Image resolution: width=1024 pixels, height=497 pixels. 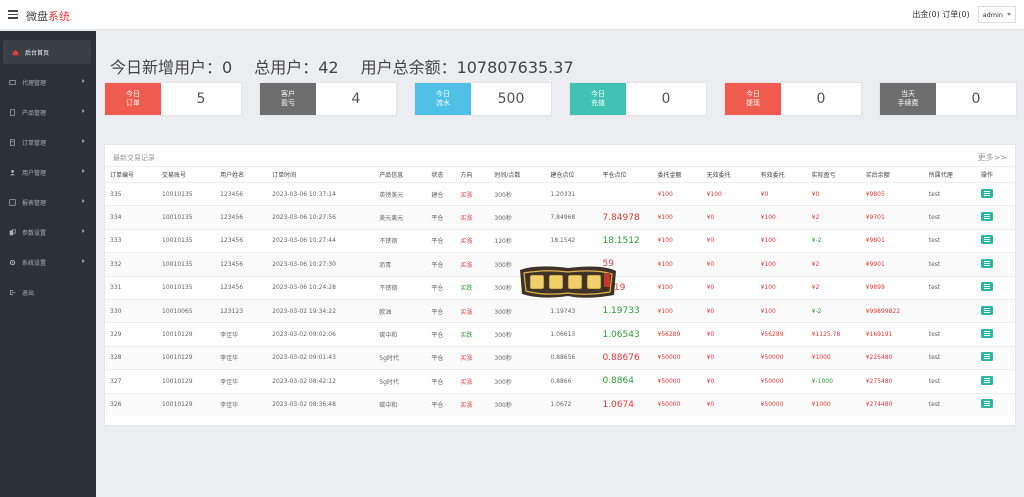 I want to click on sidebar-item-home: 后台首页, so click(x=47, y=52).